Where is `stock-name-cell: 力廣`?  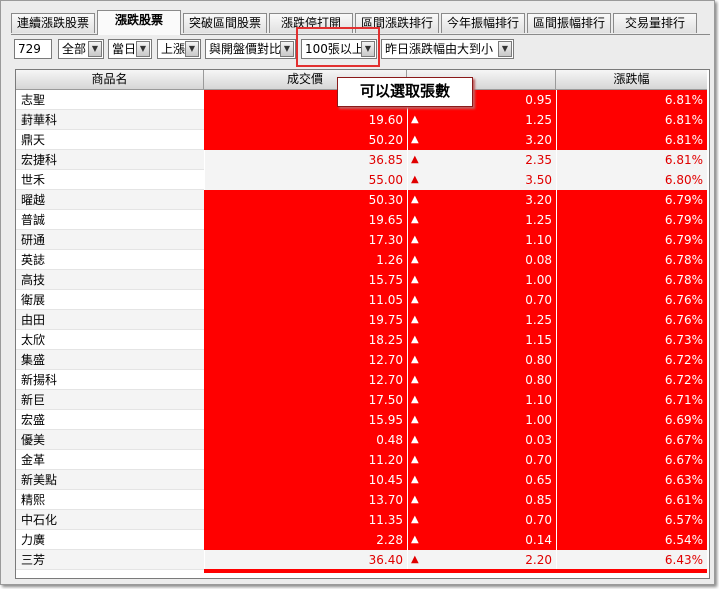 stock-name-cell: 力廣 is located at coordinates (110, 540).